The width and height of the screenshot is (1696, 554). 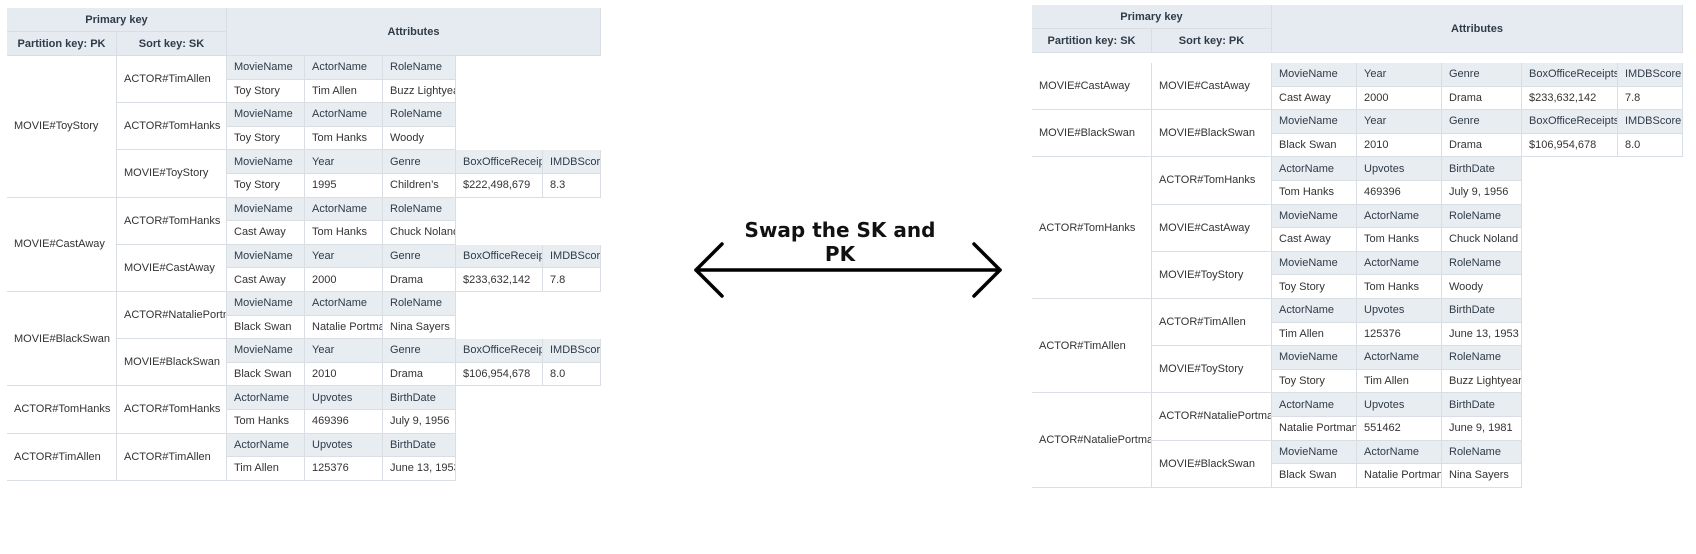 What do you see at coordinates (1092, 440) in the screenshot?
I see `partition-key-cell: ACTOR#NataliePortman` at bounding box center [1092, 440].